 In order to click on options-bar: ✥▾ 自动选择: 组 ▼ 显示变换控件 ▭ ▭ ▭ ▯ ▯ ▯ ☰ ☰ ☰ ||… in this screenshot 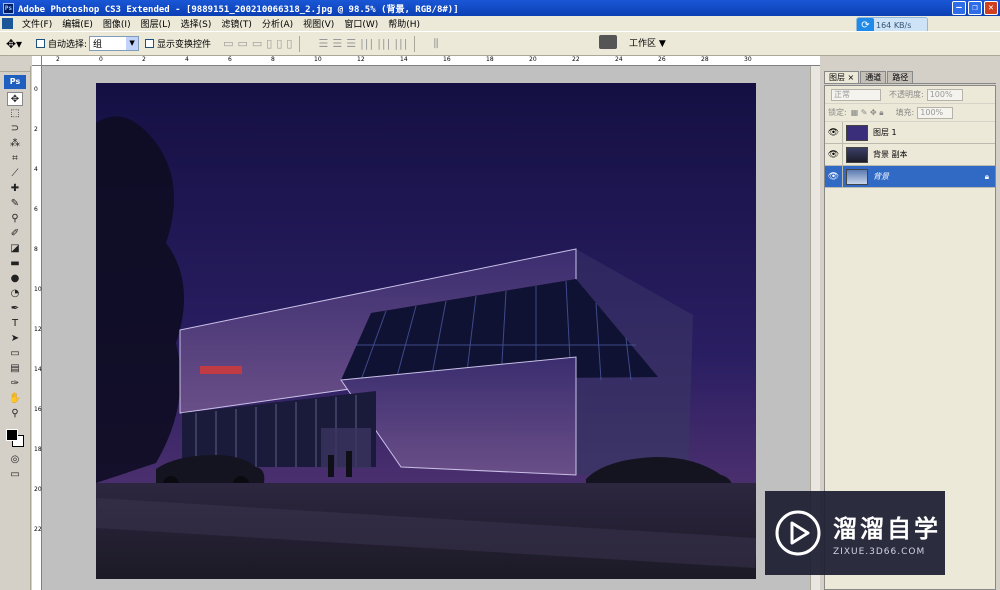, I will do `click(500, 43)`.